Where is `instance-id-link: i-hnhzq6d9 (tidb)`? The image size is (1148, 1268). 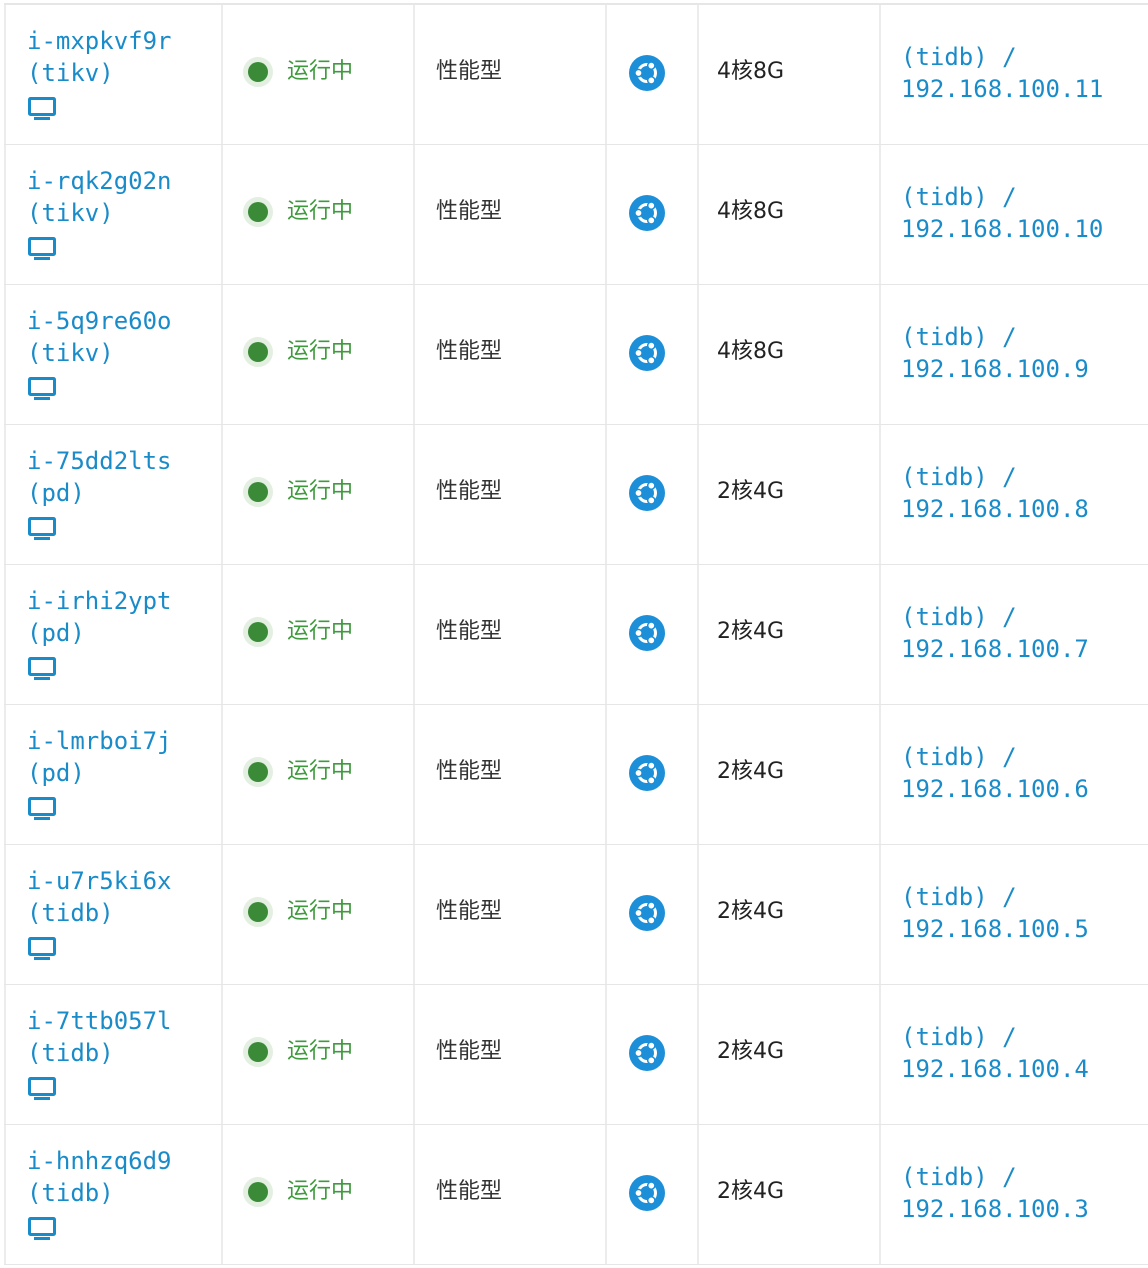 instance-id-link: i-hnhzq6d9 (tidb) is located at coordinates (99, 1177).